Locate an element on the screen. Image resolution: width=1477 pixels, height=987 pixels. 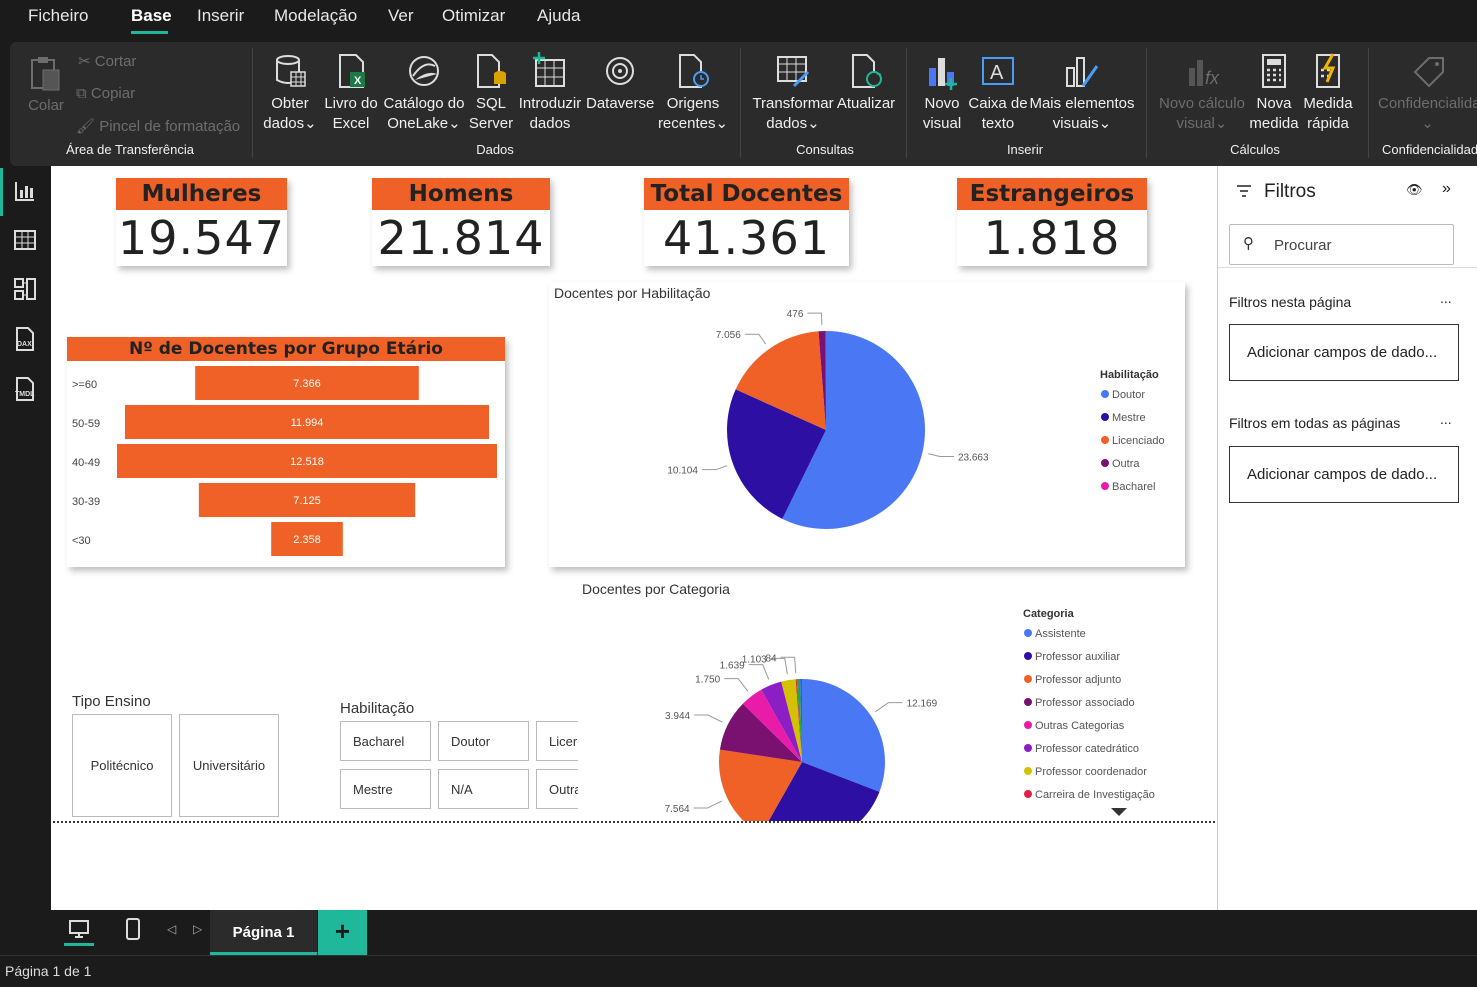
cat-legend-item: Carreira de Investigação is located at coordinates (1095, 795).